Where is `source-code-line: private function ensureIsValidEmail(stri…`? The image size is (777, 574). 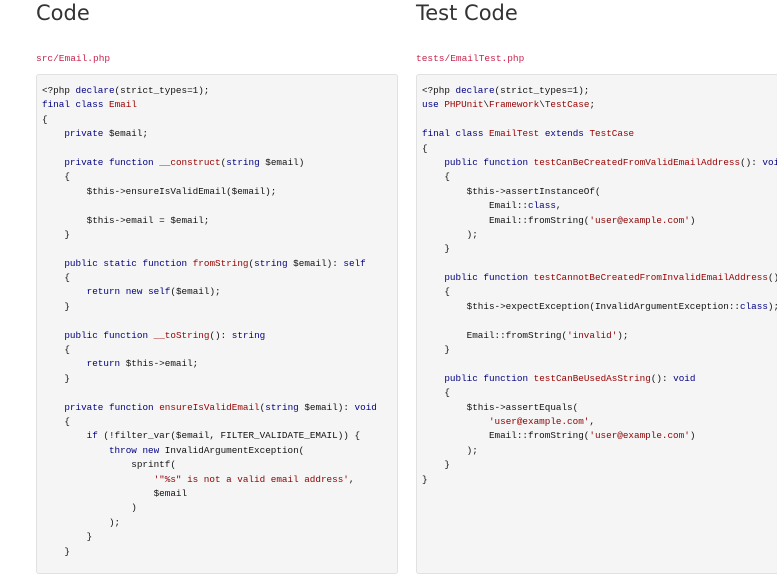
source-code-line: private function ensureIsValidEmail(stri… is located at coordinates (220, 407).